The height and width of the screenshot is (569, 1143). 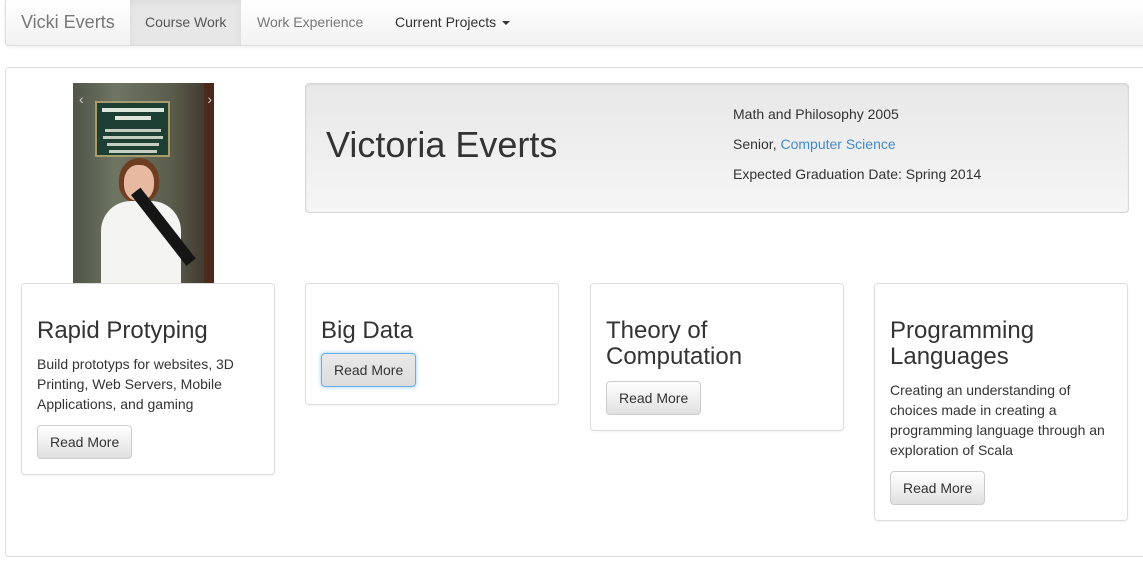 I want to click on card-theory-of-computation: Theory of Computation Read More, so click(x=717, y=357).